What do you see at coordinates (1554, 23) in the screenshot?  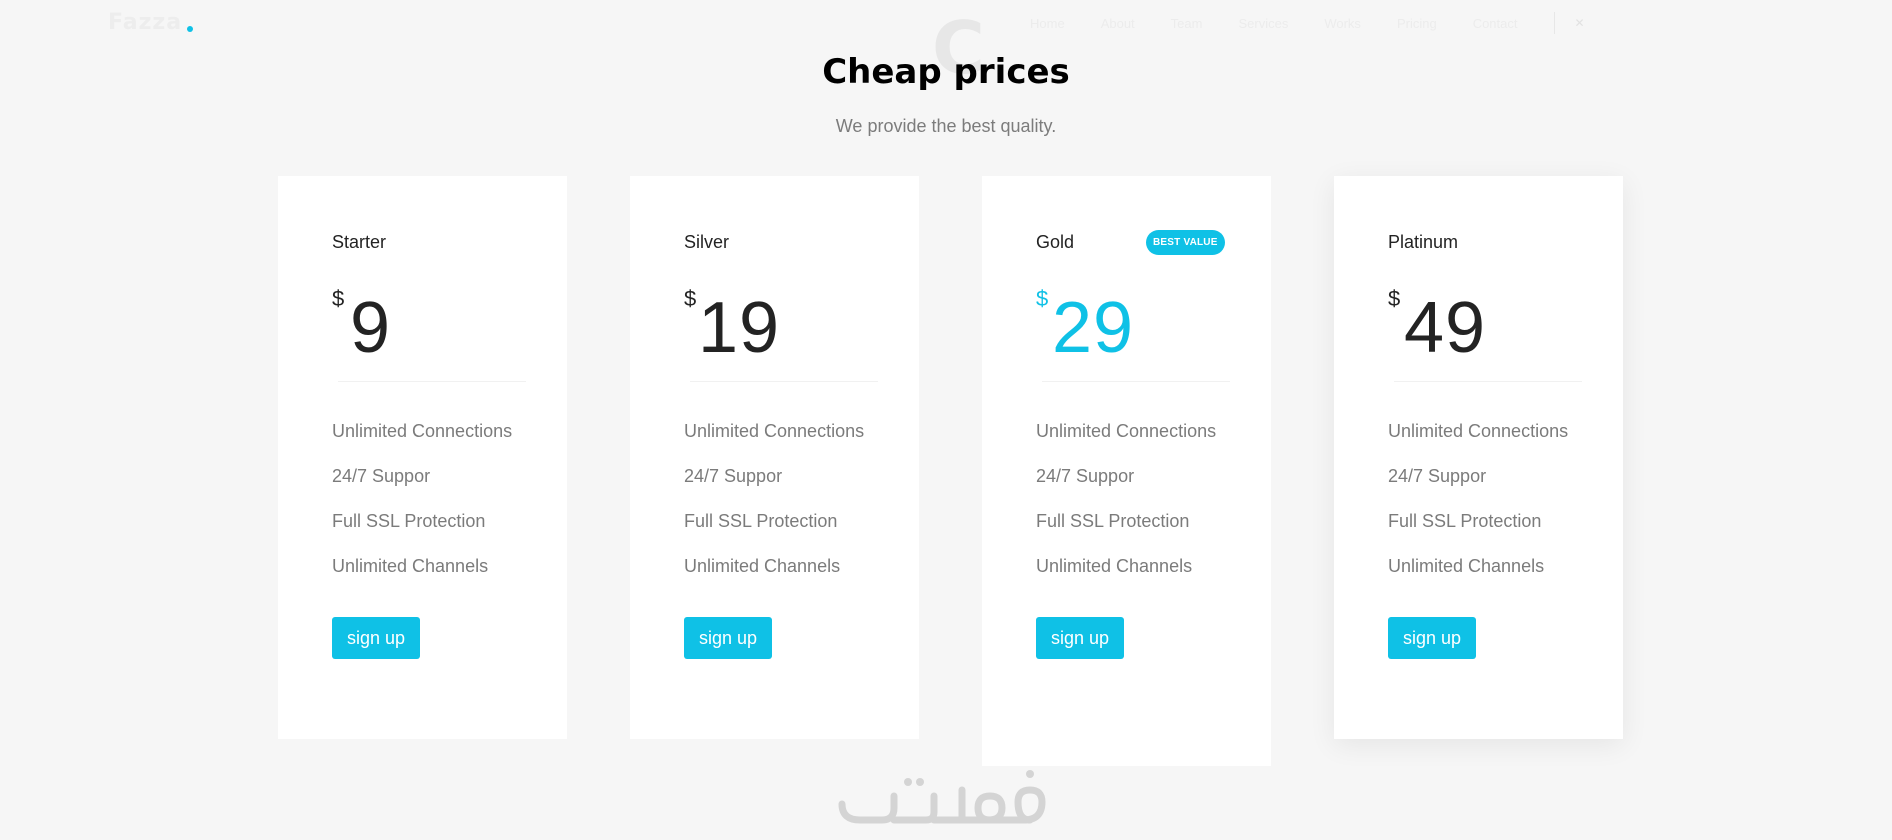 I see `nav-divider` at bounding box center [1554, 23].